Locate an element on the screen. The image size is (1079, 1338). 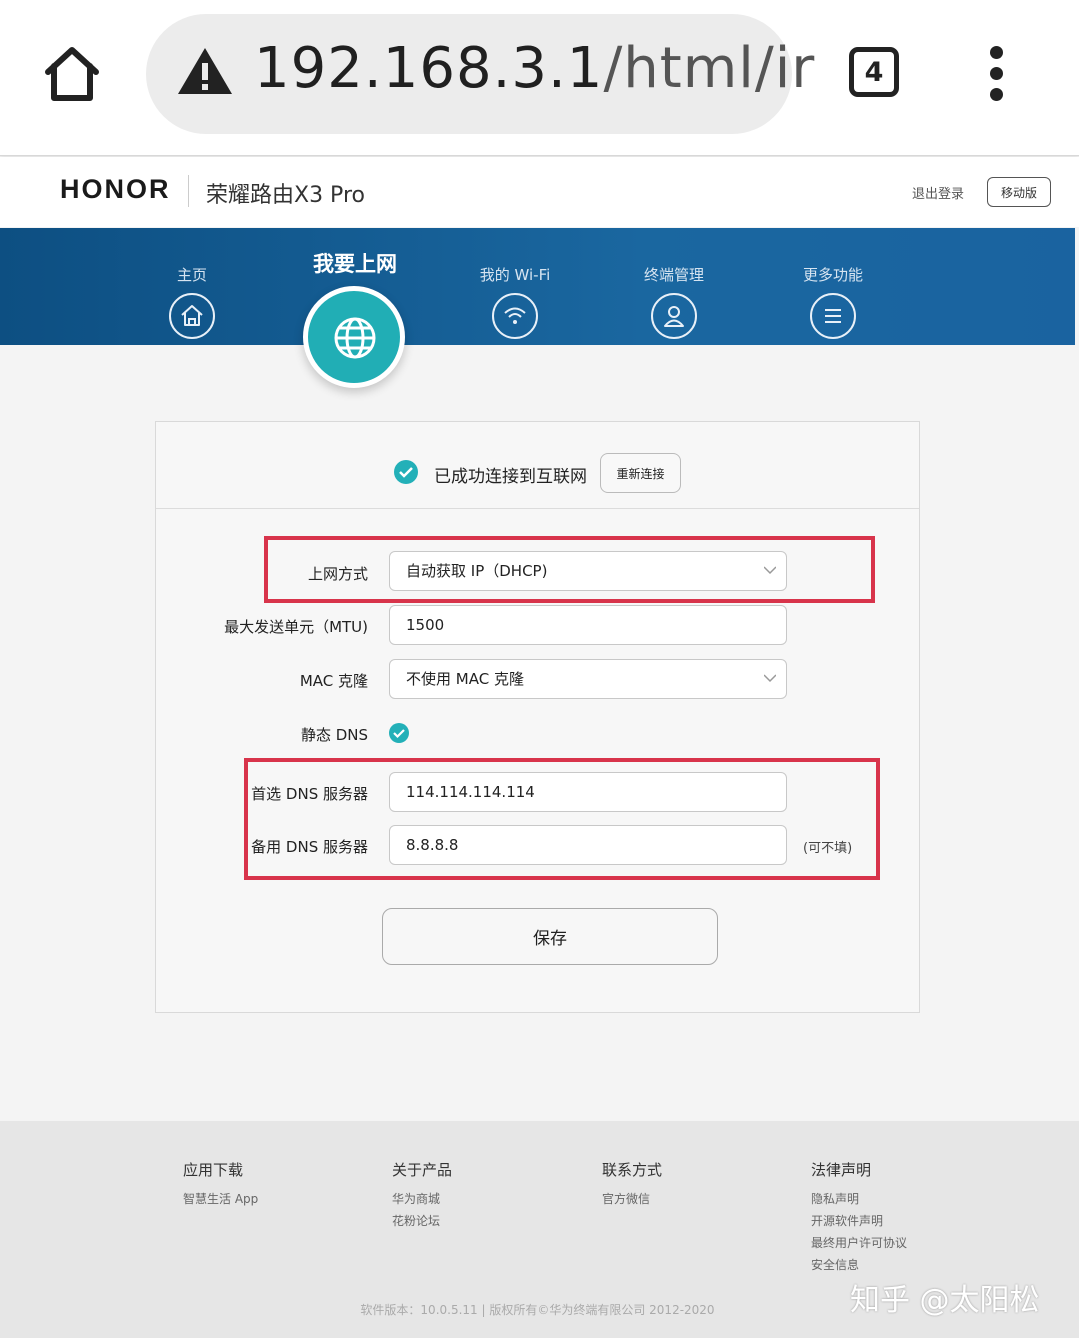
nav-item-home: 主页 is located at coordinates (192, 283).